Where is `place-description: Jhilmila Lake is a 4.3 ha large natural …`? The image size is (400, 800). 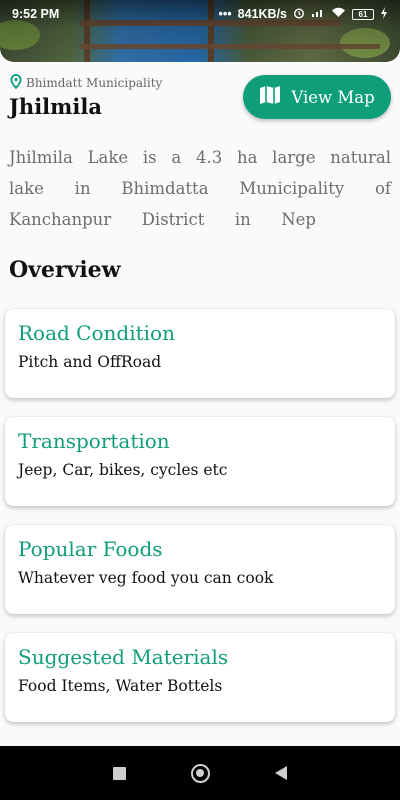 place-description: Jhilmila Lake is a 4.3 ha large natural … is located at coordinates (200, 188).